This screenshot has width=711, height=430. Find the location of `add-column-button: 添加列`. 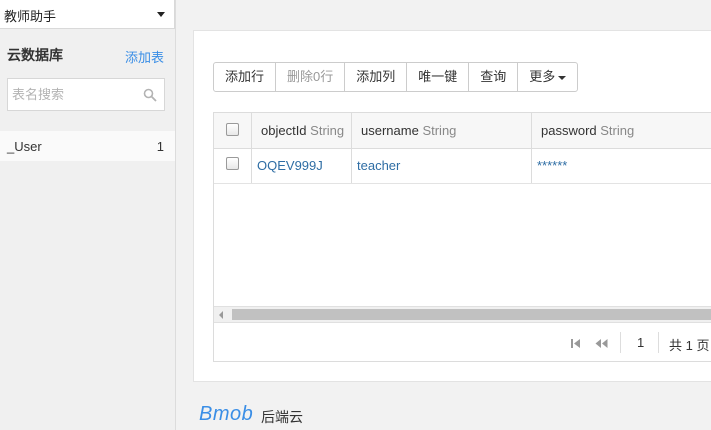

add-column-button: 添加列 is located at coordinates (376, 77).